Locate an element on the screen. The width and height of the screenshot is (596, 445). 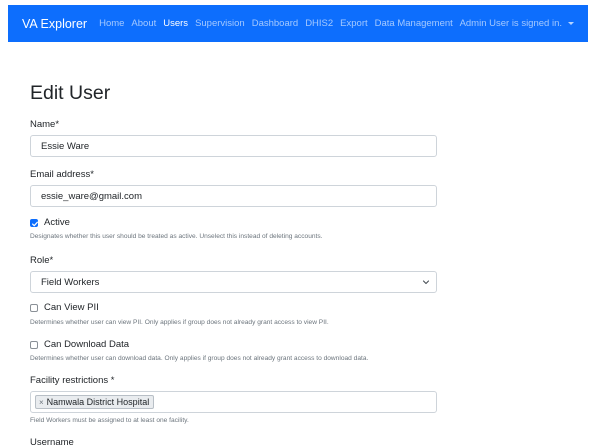
facility-tag: × Namwala District Hospital is located at coordinates (95, 402).